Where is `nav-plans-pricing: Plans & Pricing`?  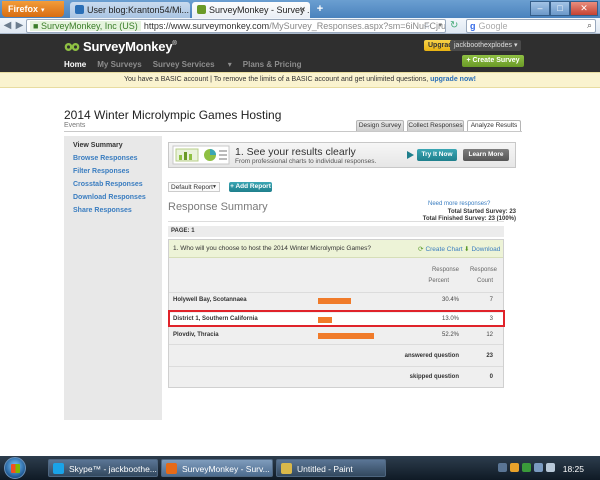
nav-plans-pricing: Plans & Pricing is located at coordinates (272, 64).